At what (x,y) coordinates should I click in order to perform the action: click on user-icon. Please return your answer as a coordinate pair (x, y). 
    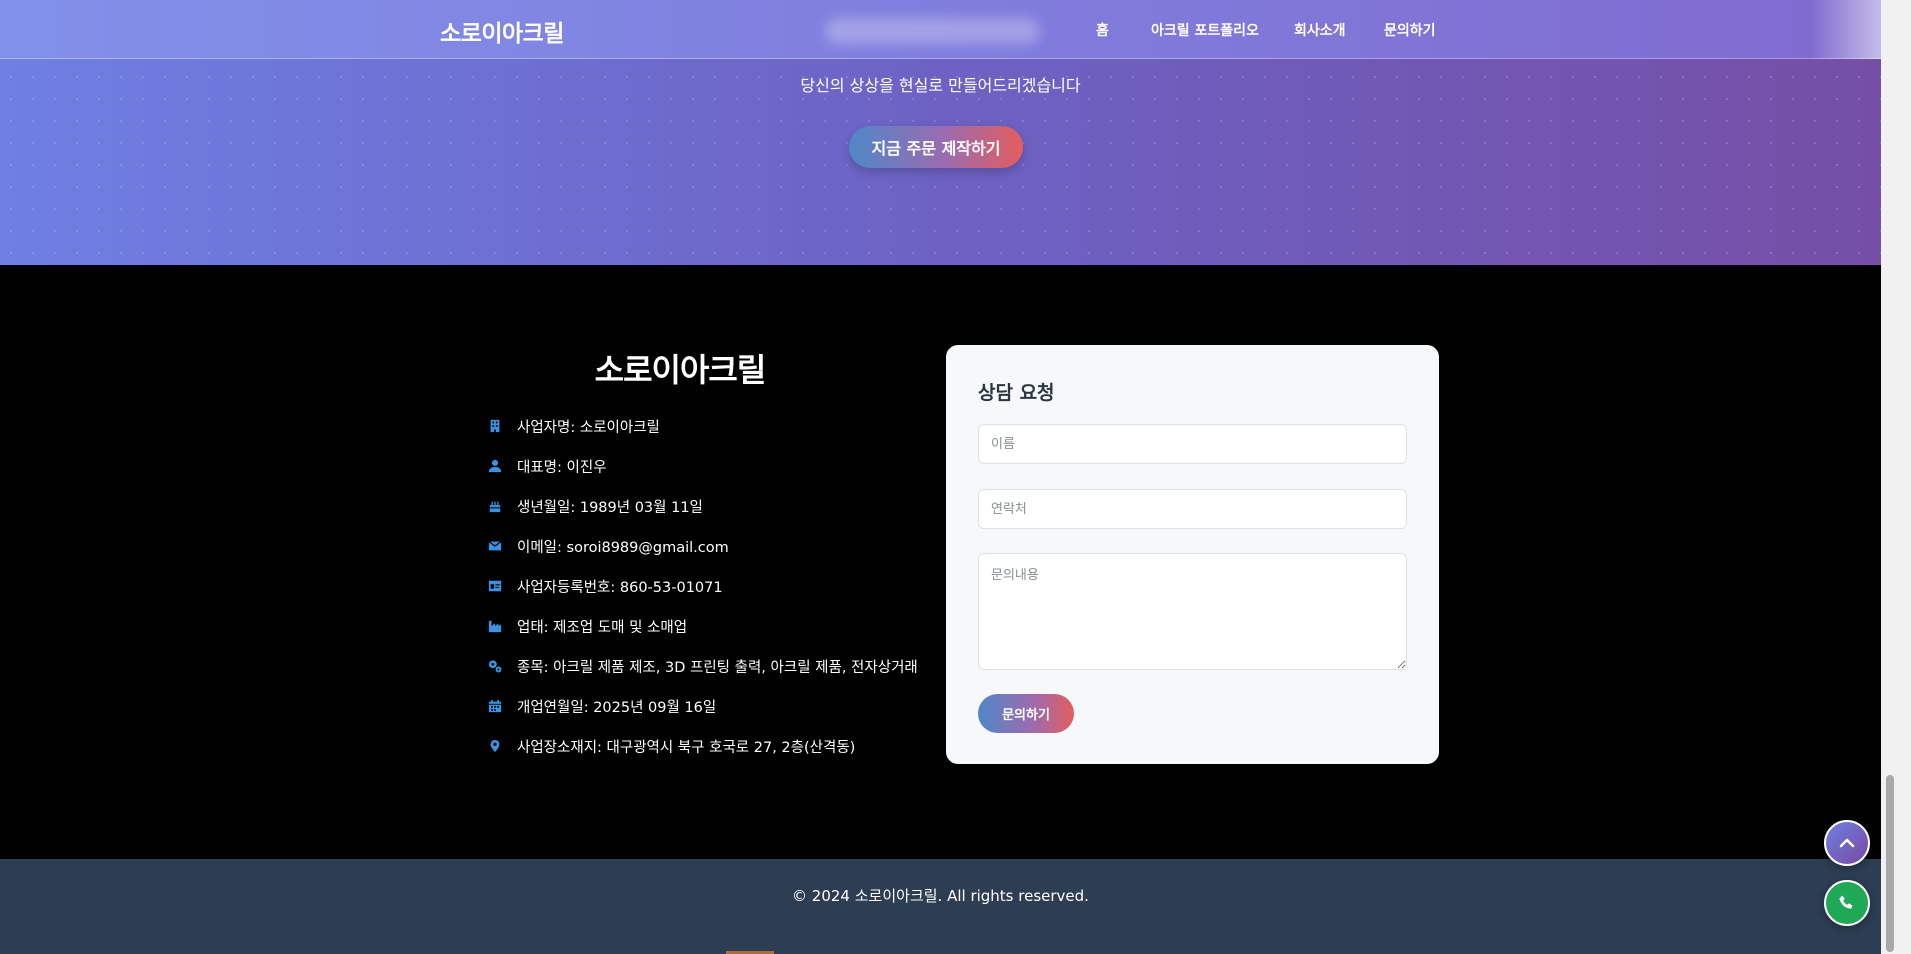
    Looking at the image, I should click on (495, 466).